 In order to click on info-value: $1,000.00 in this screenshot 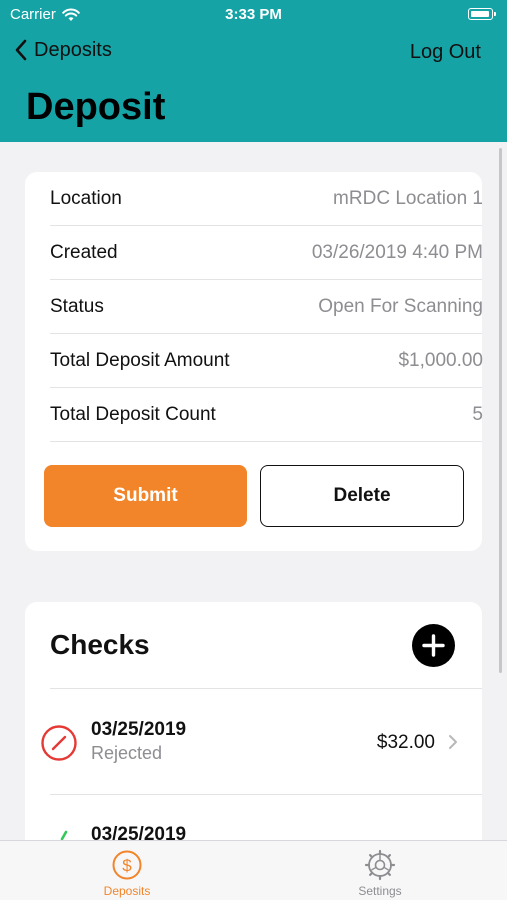, I will do `click(440, 360)`.